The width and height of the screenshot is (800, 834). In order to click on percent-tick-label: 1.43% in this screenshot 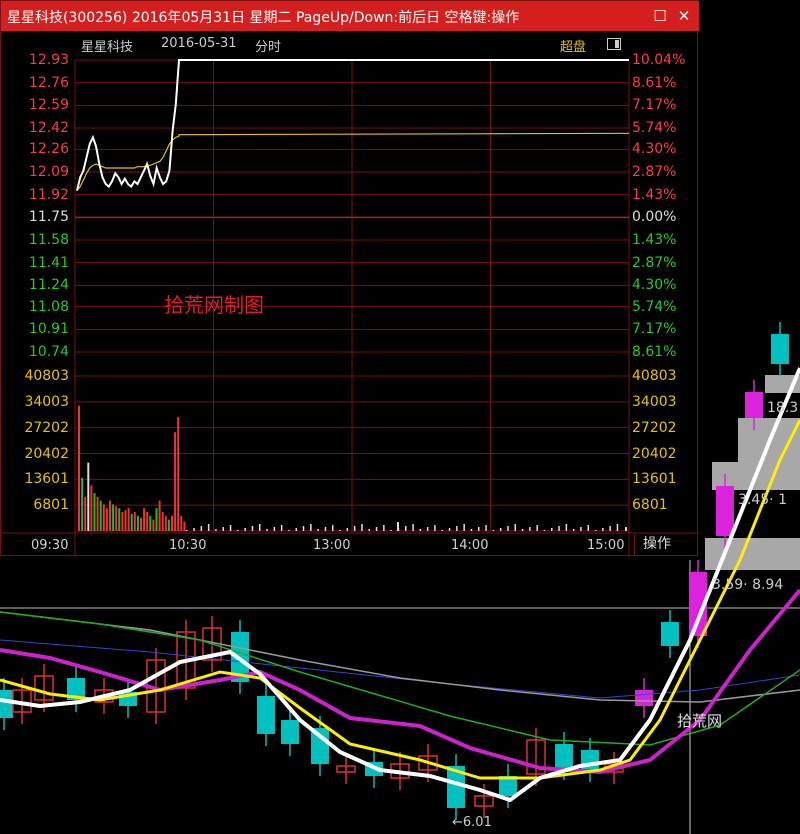, I will do `click(654, 194)`.